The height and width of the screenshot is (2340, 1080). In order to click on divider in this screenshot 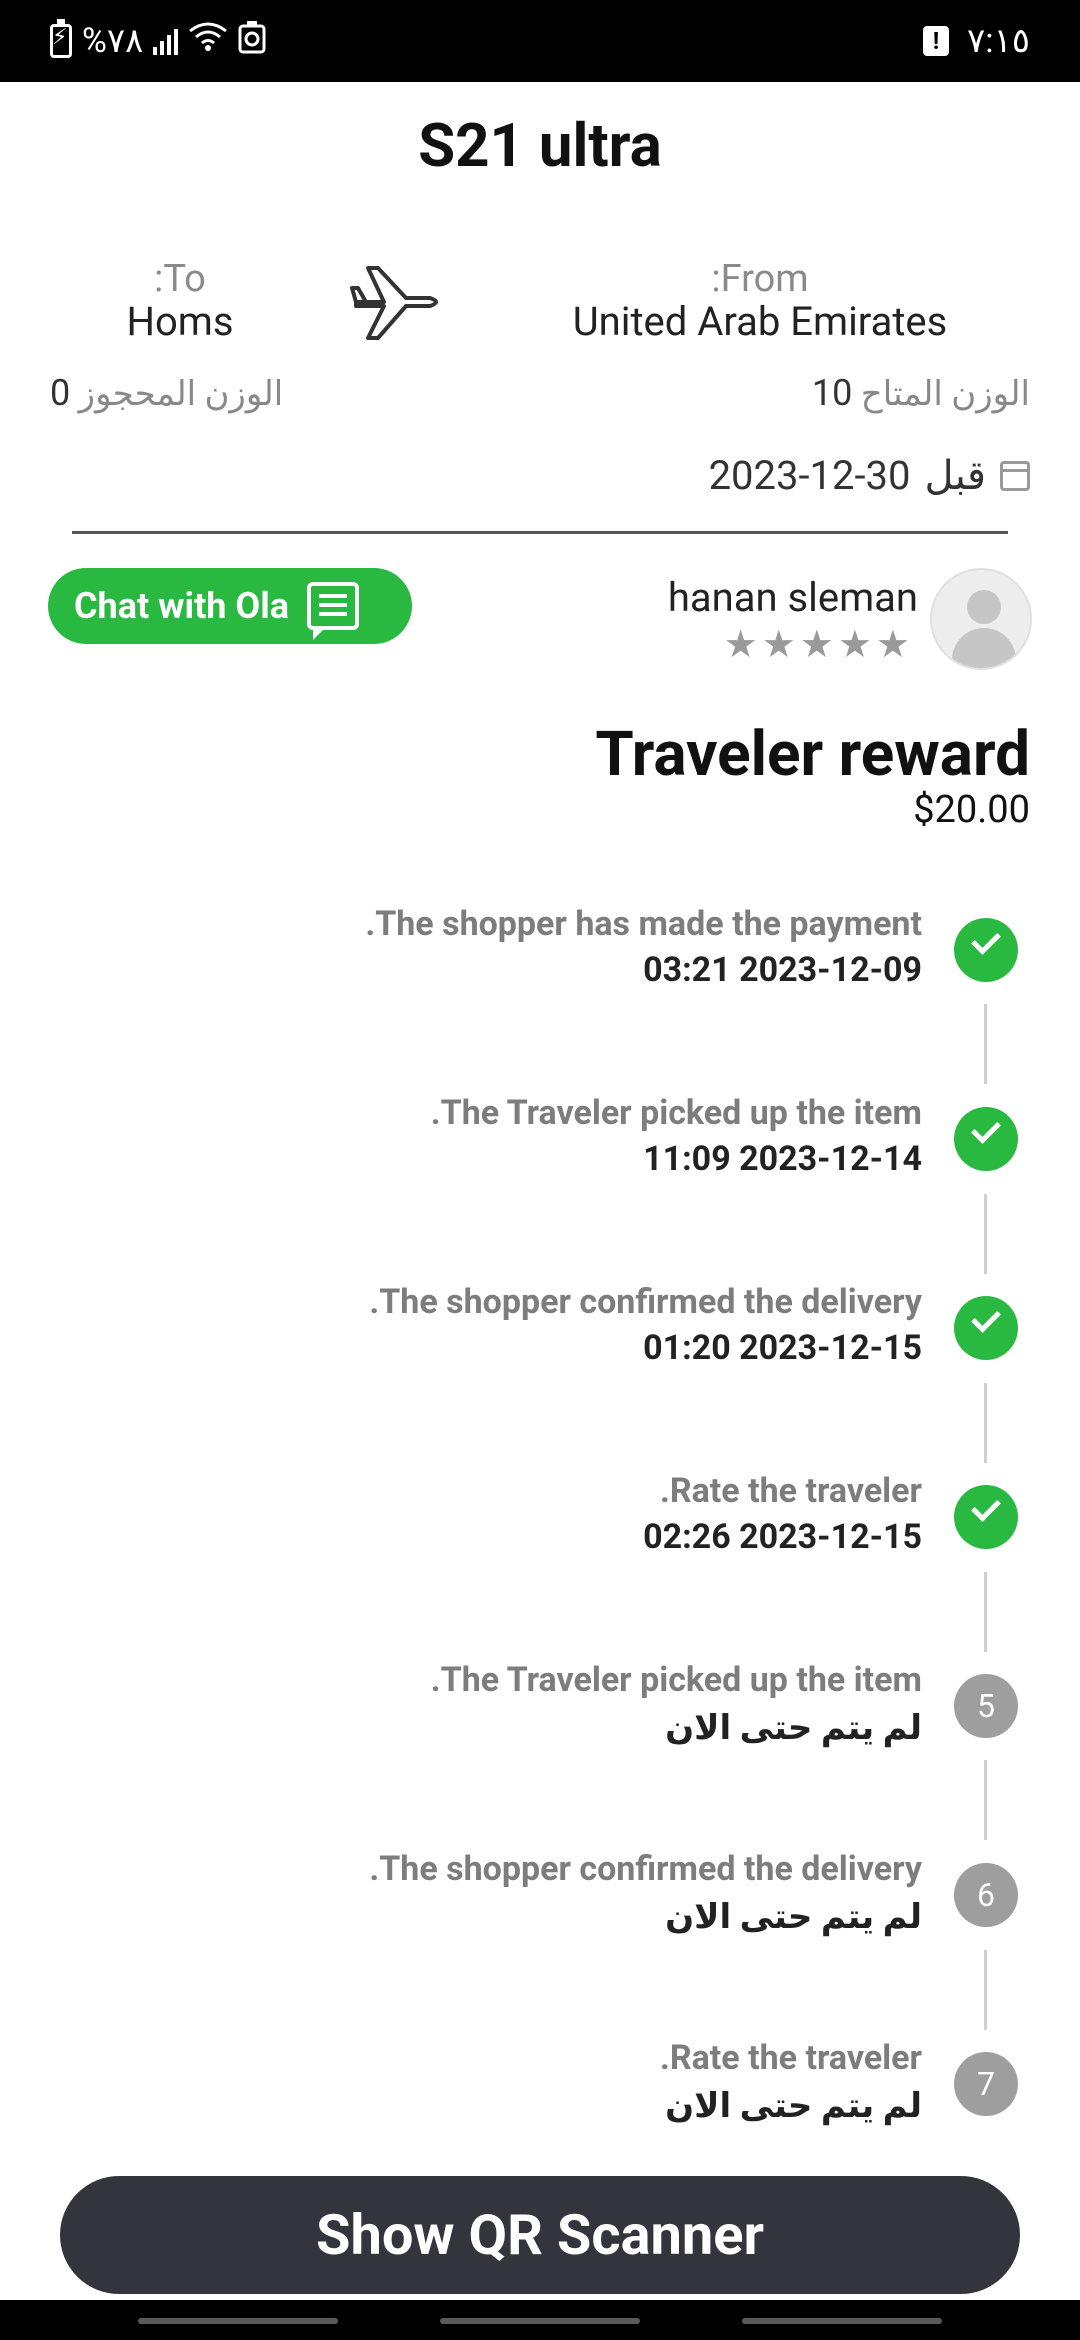, I will do `click(540, 532)`.